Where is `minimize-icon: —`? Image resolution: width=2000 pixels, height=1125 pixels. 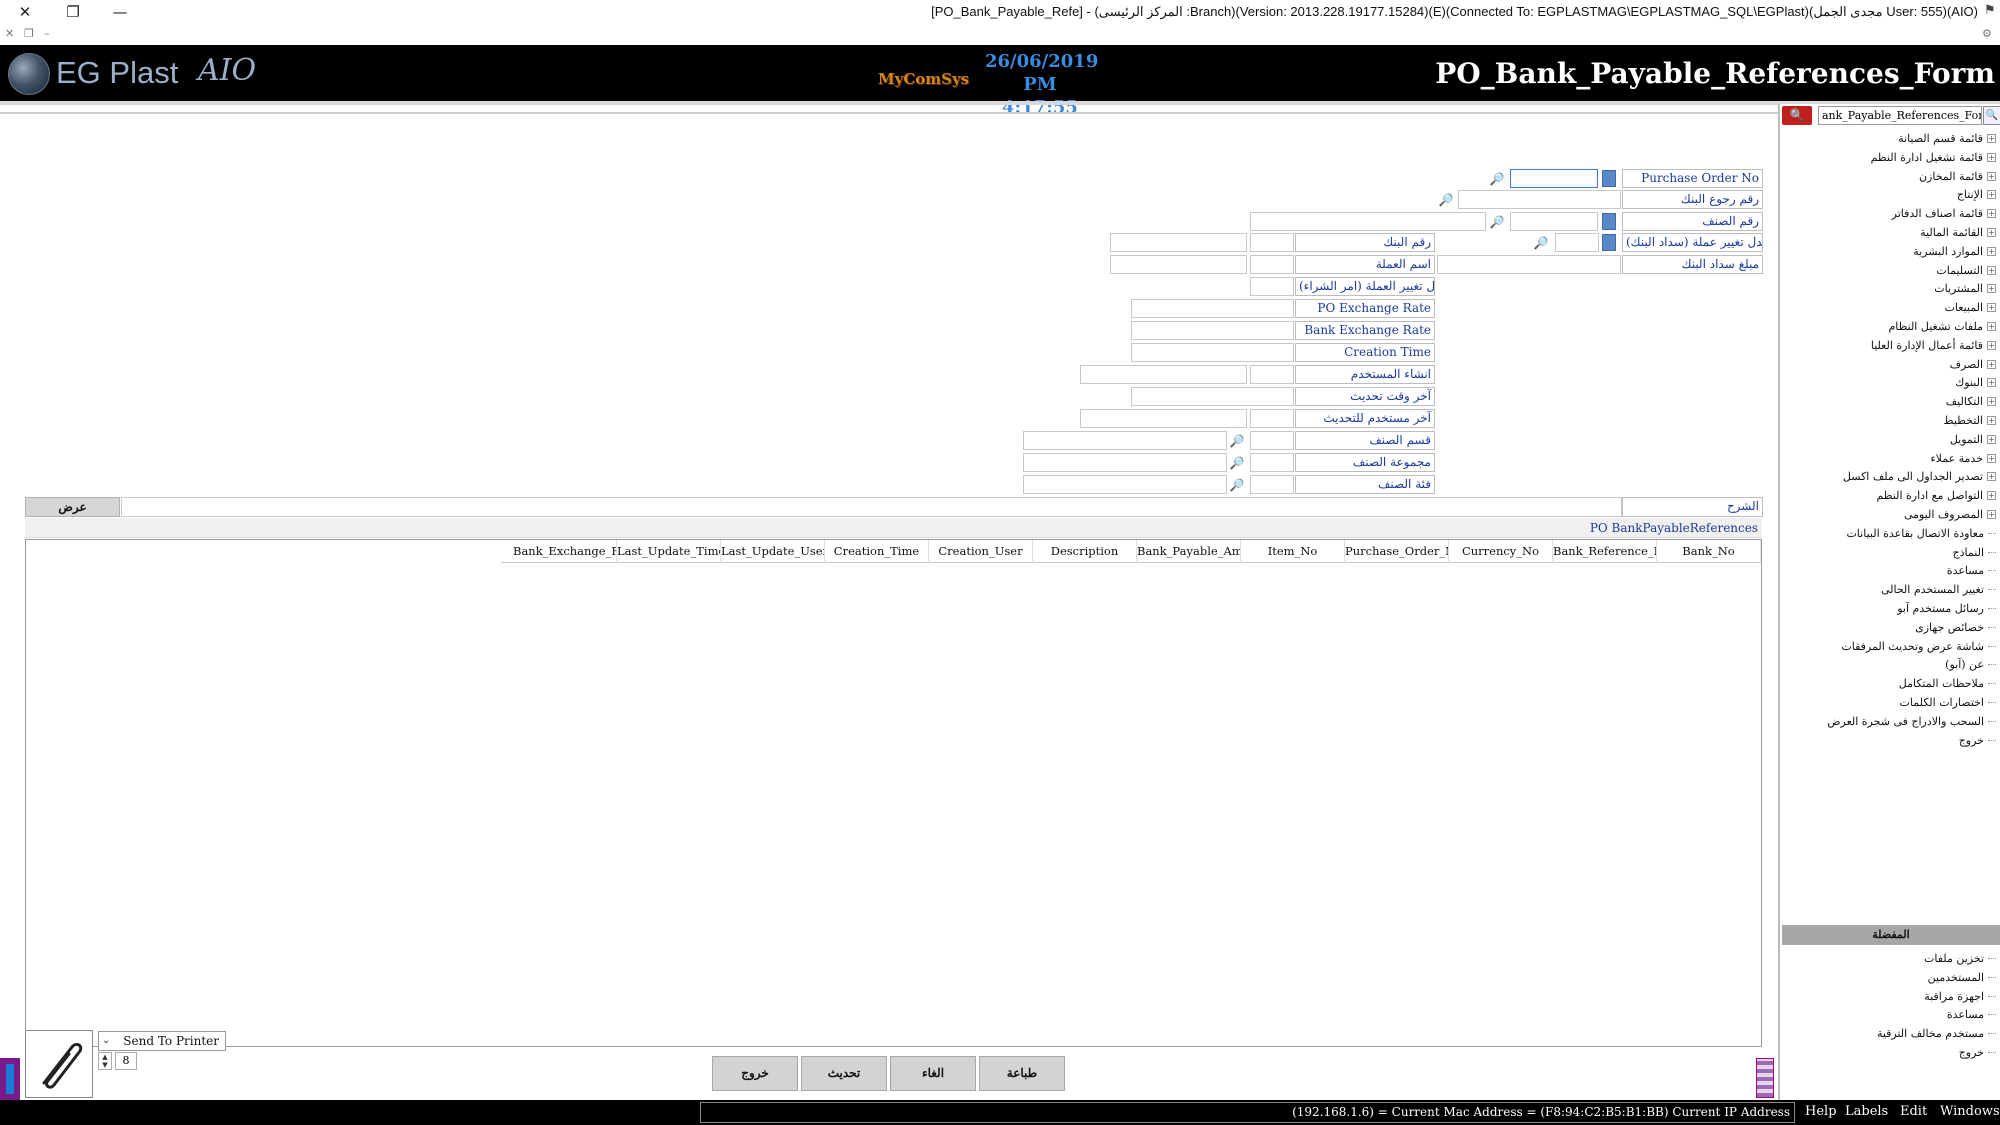
minimize-icon: — is located at coordinates (120, 12).